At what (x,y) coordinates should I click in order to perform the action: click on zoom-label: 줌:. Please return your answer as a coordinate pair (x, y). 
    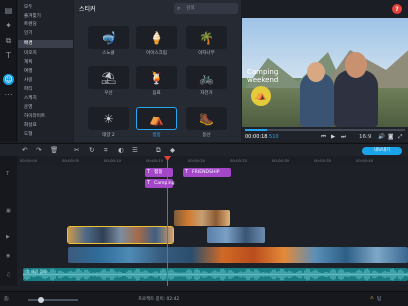
    Looking at the image, I should click on (7, 299).